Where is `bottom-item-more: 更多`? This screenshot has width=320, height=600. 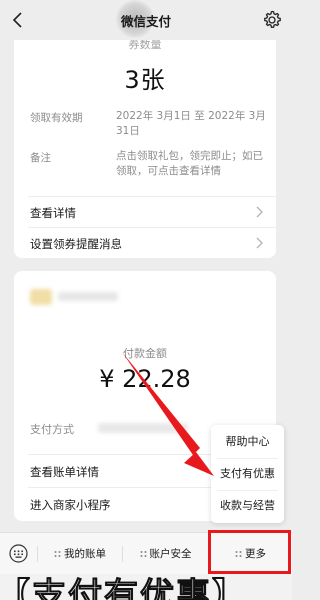
bottom-item-more: 更多 is located at coordinates (250, 554).